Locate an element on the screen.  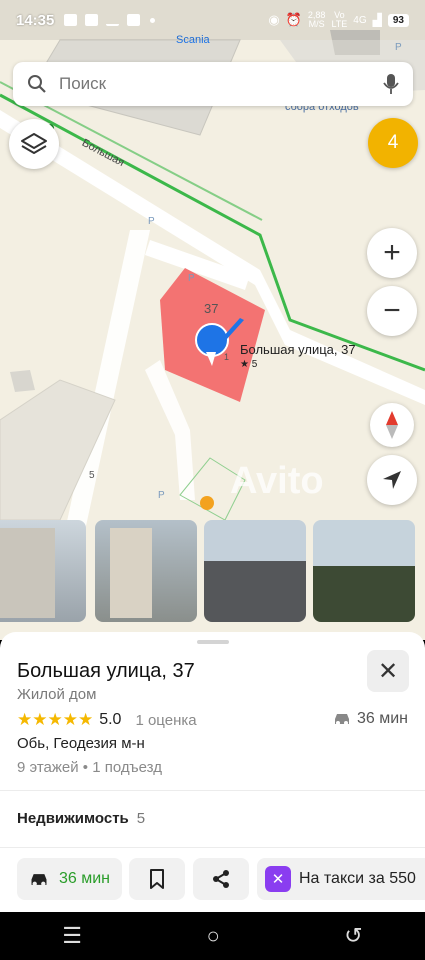
signal-label: 4G is located at coordinates (360, 20).